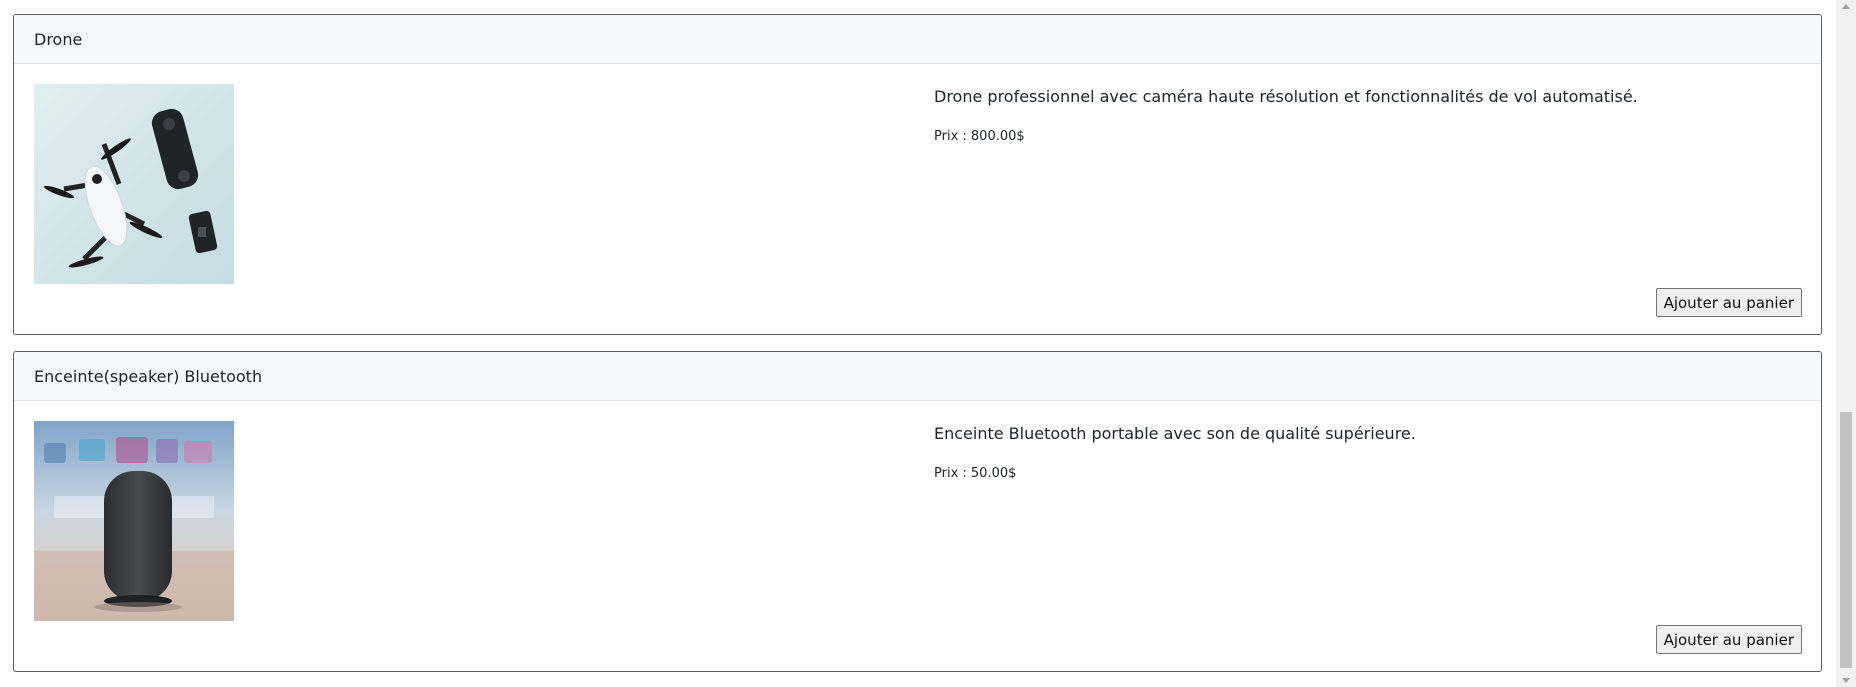 This screenshot has width=1856, height=687. I want to click on scroll-up-icon, so click(1846, 6).